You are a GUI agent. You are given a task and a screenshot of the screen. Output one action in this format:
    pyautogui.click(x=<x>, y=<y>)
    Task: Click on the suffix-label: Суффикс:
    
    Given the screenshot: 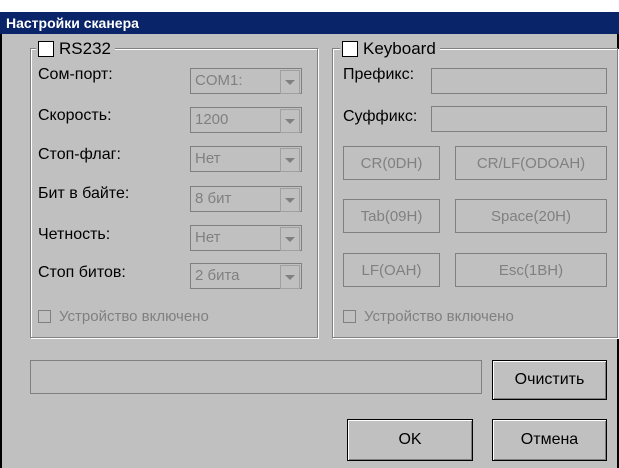 What is the action you would take?
    pyautogui.click(x=380, y=116)
    